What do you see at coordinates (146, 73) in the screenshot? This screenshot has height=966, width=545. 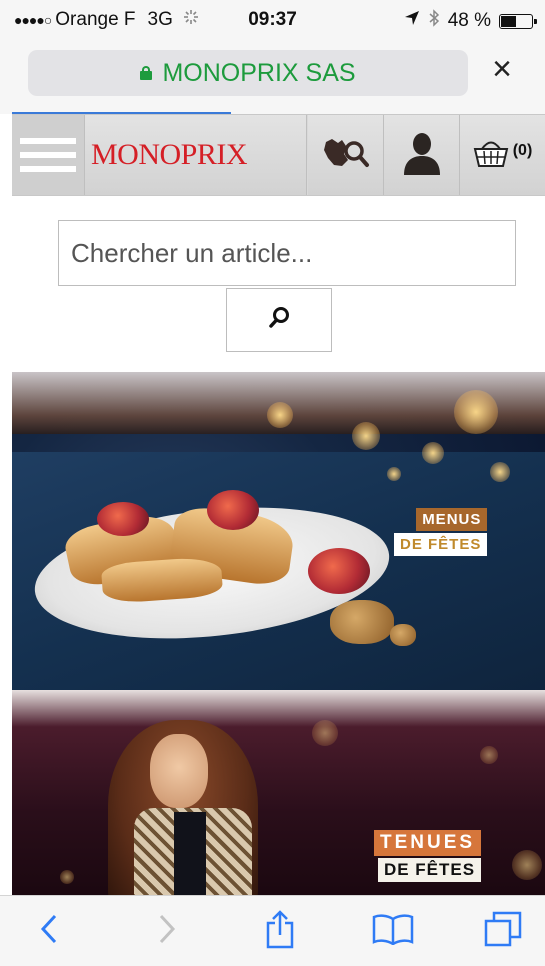 I see `lock-icon` at bounding box center [146, 73].